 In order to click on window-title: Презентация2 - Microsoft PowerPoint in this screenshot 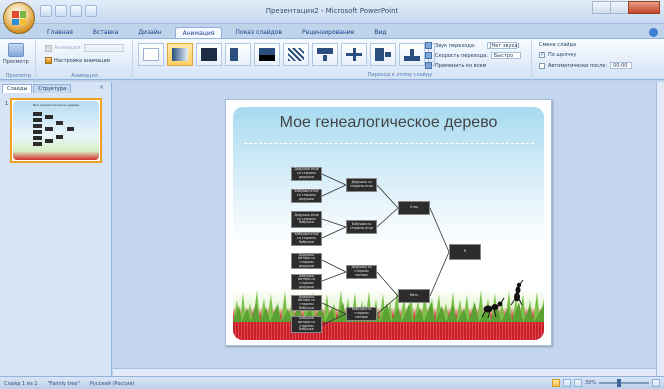, I will do `click(332, 11)`.